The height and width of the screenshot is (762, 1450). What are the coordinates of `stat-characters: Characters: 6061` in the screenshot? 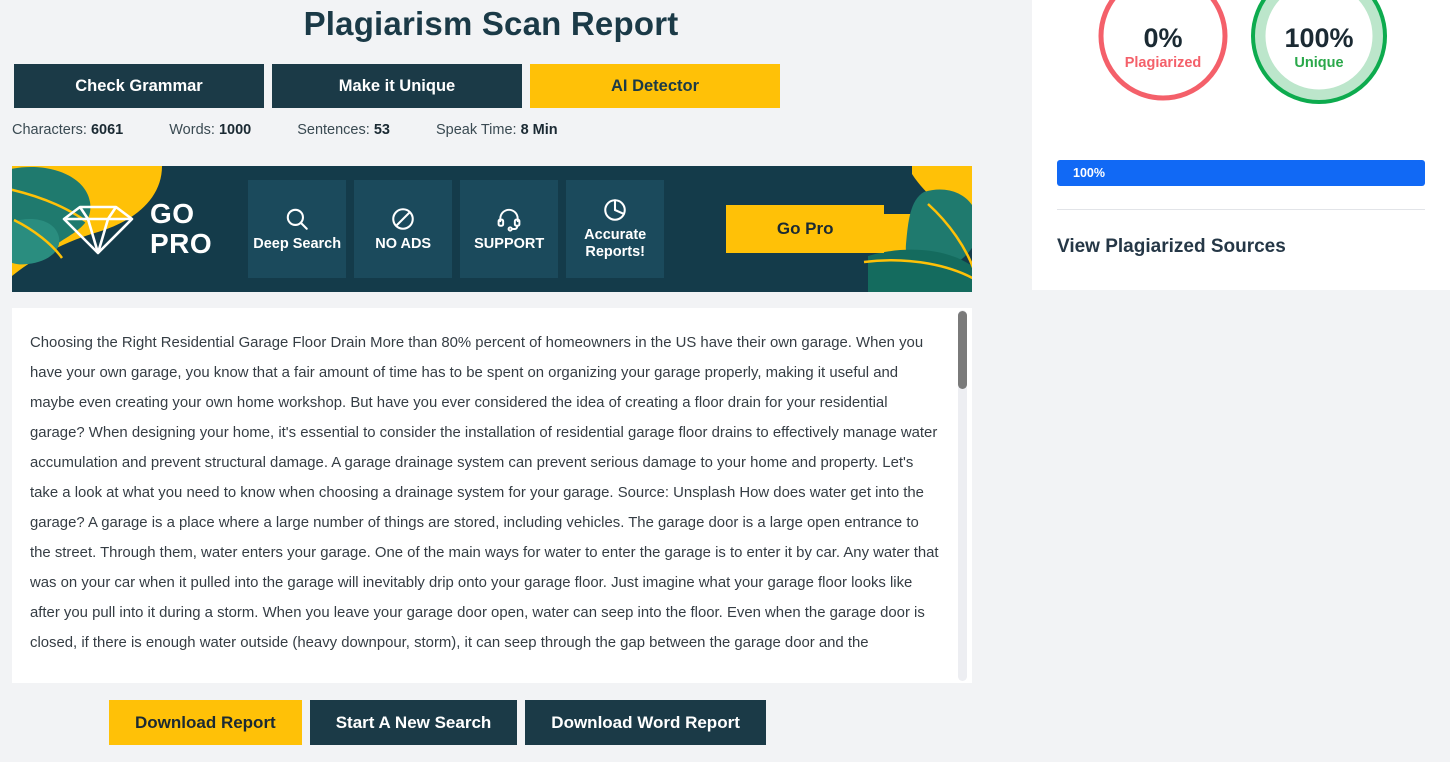 It's located at (67, 130).